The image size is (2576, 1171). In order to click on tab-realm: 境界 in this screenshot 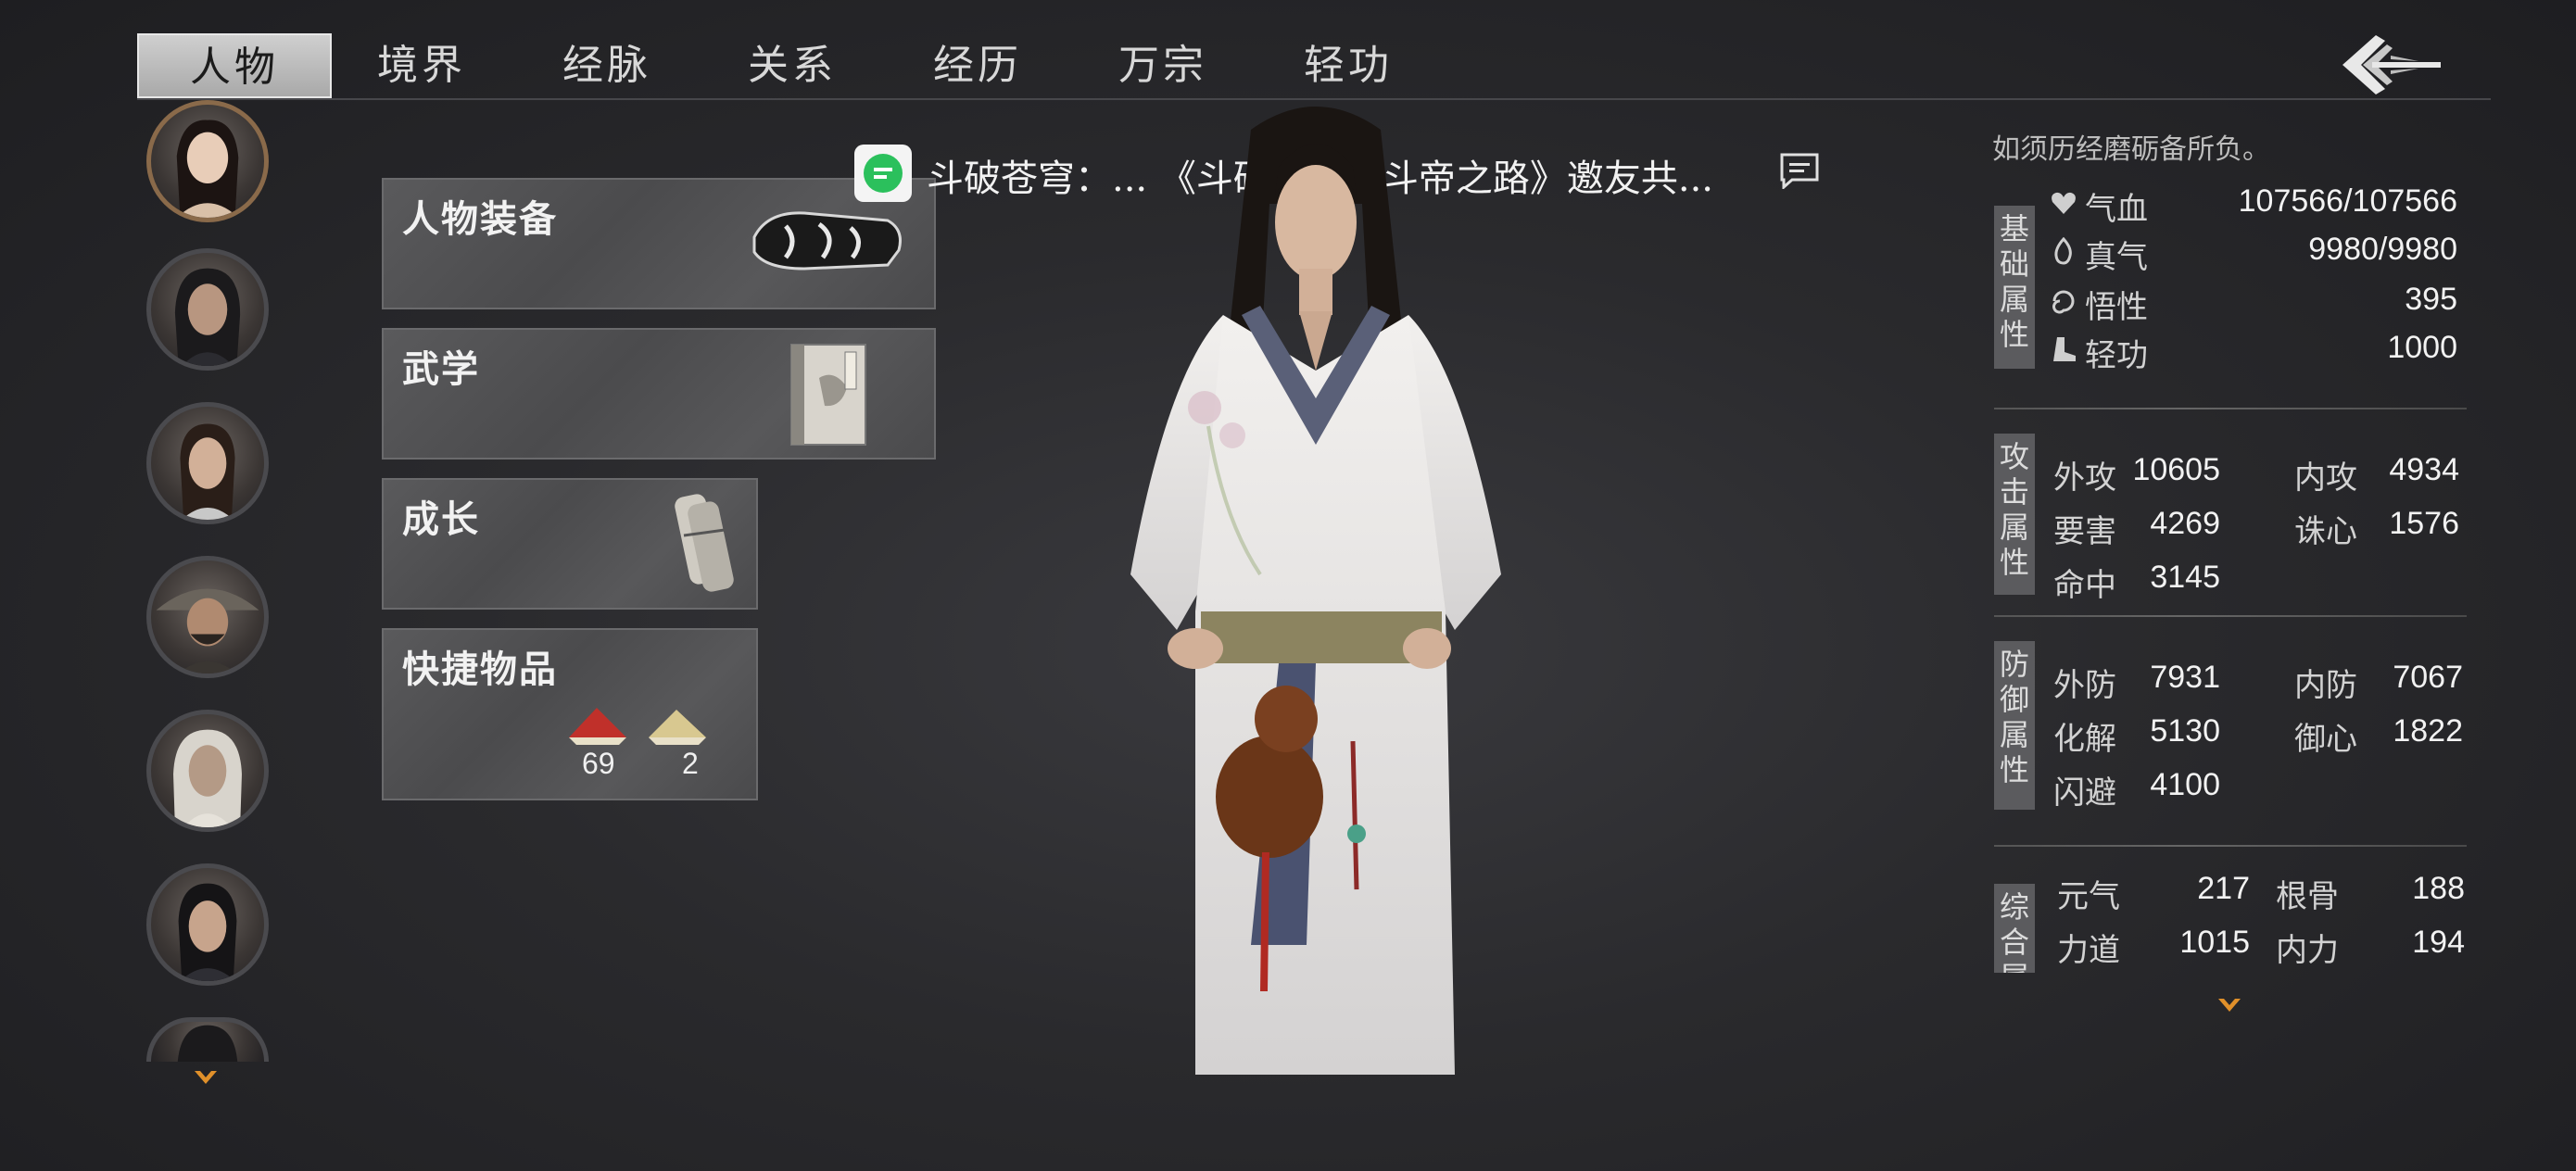, I will do `click(421, 66)`.